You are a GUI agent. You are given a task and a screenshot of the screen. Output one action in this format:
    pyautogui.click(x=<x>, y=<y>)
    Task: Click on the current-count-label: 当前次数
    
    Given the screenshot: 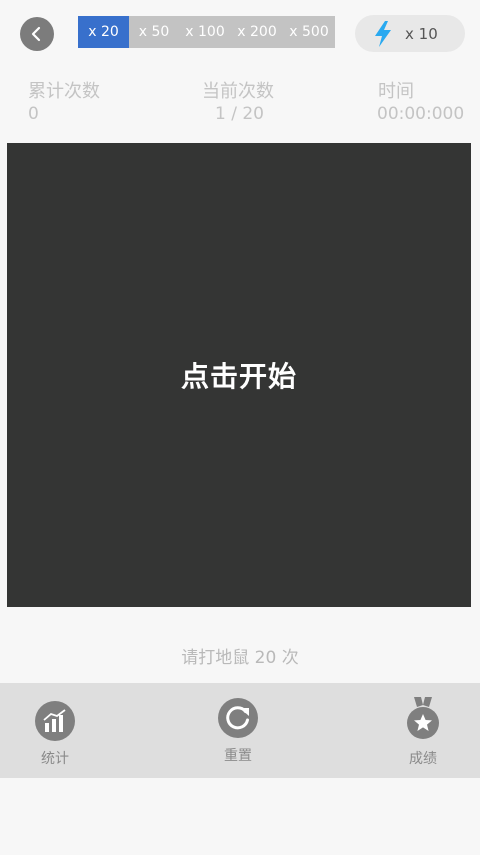 What is the action you would take?
    pyautogui.click(x=238, y=91)
    